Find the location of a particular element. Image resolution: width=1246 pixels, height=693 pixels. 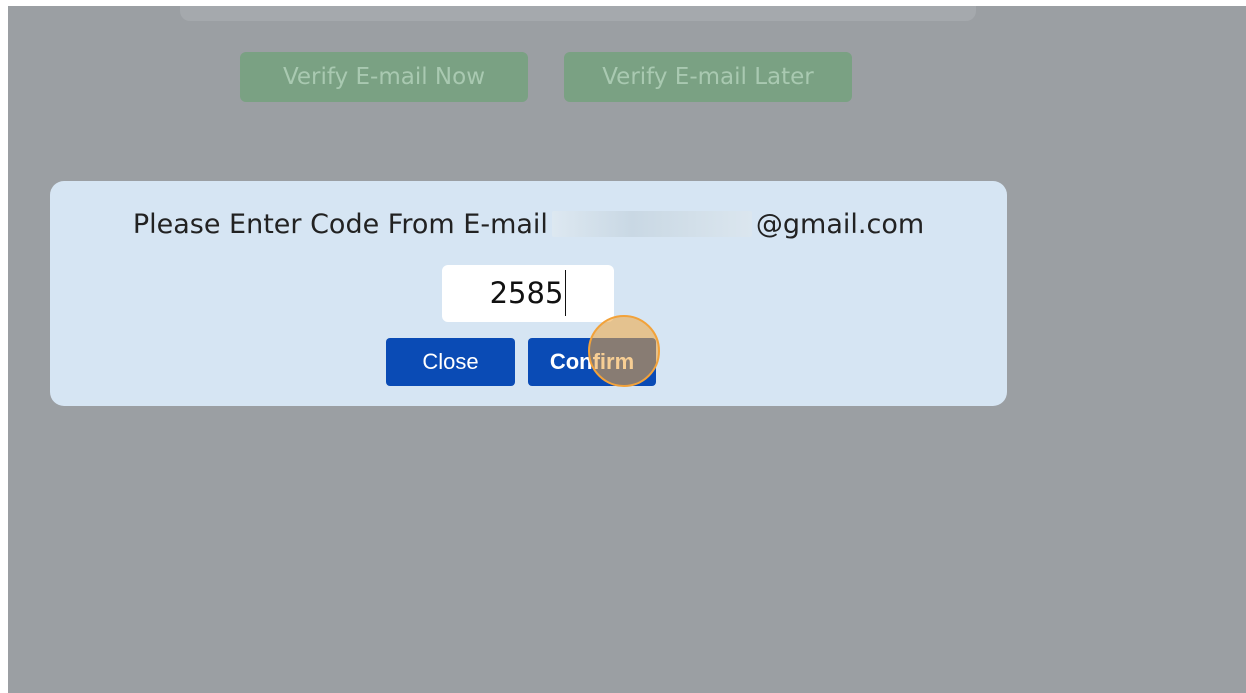

prompt-text: Please Enter Code From E-mail is located at coordinates (340, 224).